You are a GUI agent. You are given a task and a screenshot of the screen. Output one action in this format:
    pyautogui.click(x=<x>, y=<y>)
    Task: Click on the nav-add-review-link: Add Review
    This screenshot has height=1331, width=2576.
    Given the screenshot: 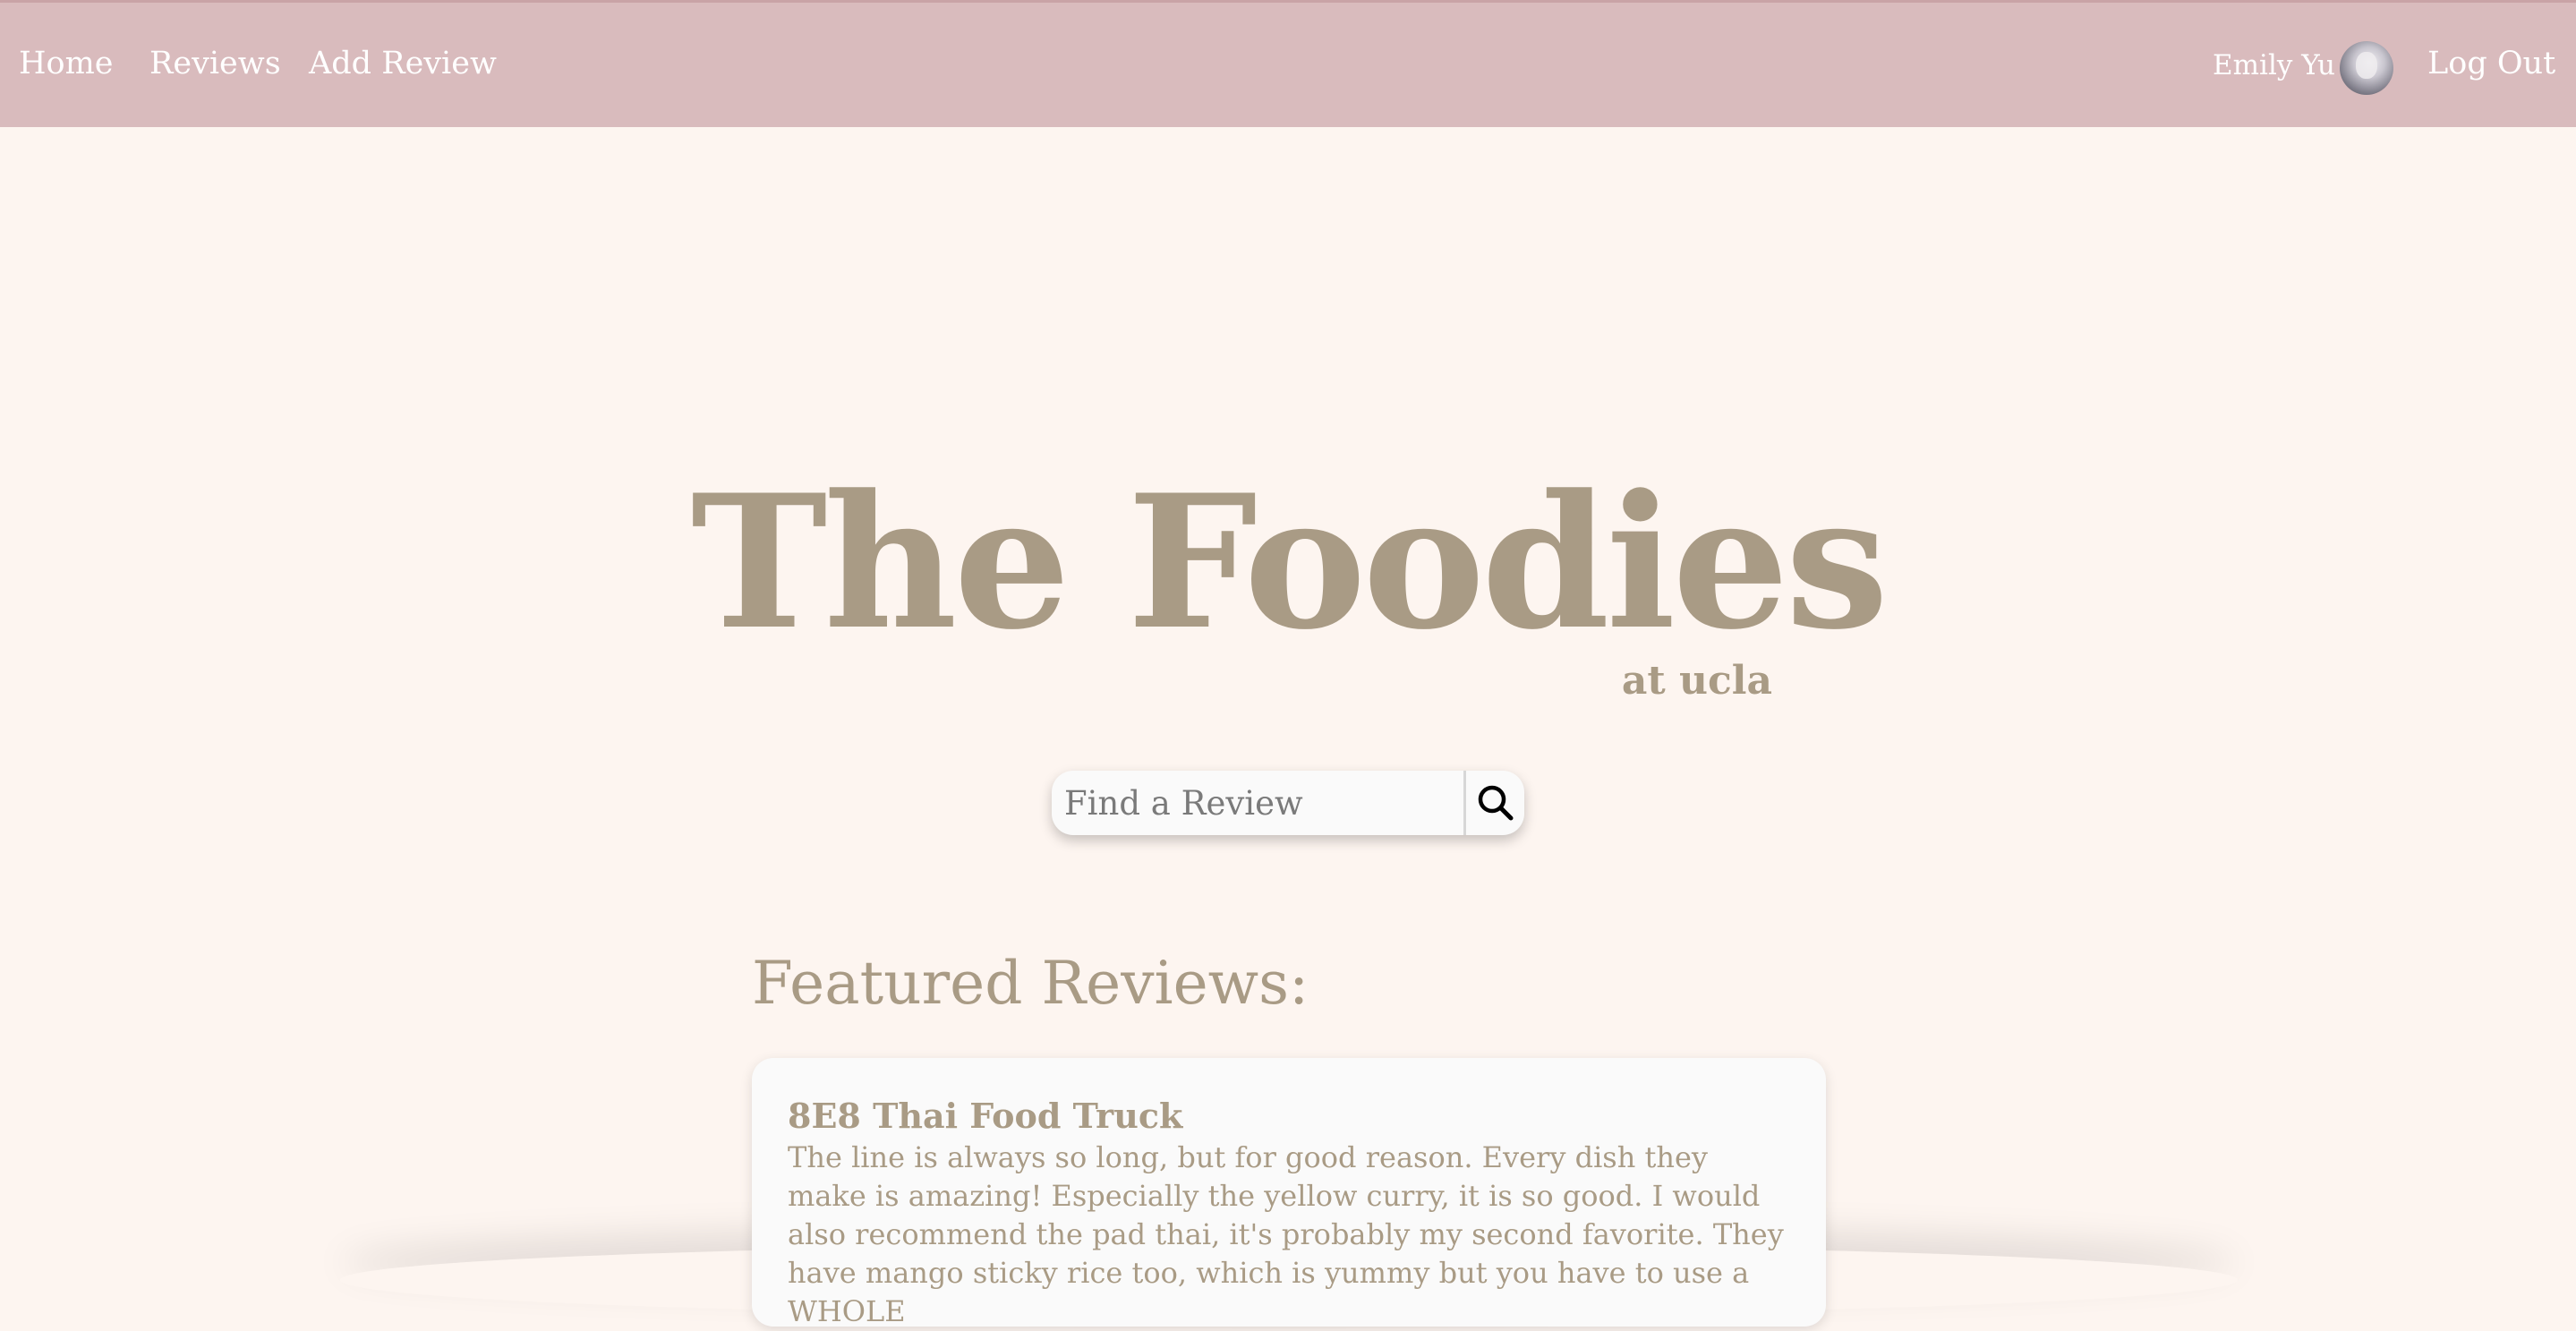 What is the action you would take?
    pyautogui.click(x=403, y=63)
    